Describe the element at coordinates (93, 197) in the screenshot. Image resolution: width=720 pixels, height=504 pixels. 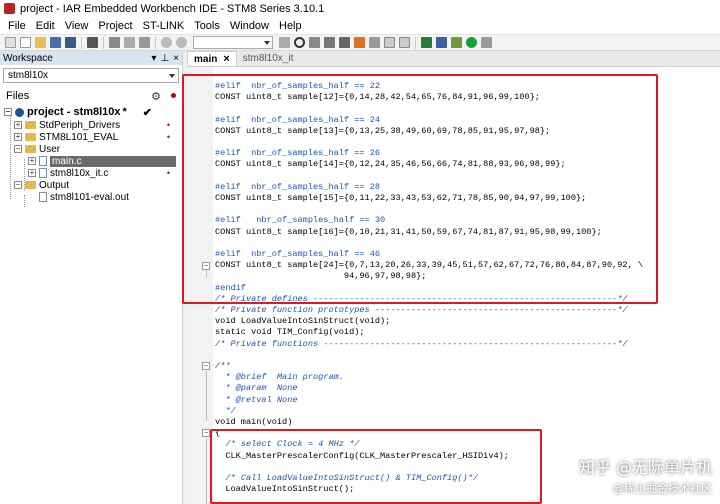
I see `tree-item-output-file: stm8l101-eval.out` at that location.